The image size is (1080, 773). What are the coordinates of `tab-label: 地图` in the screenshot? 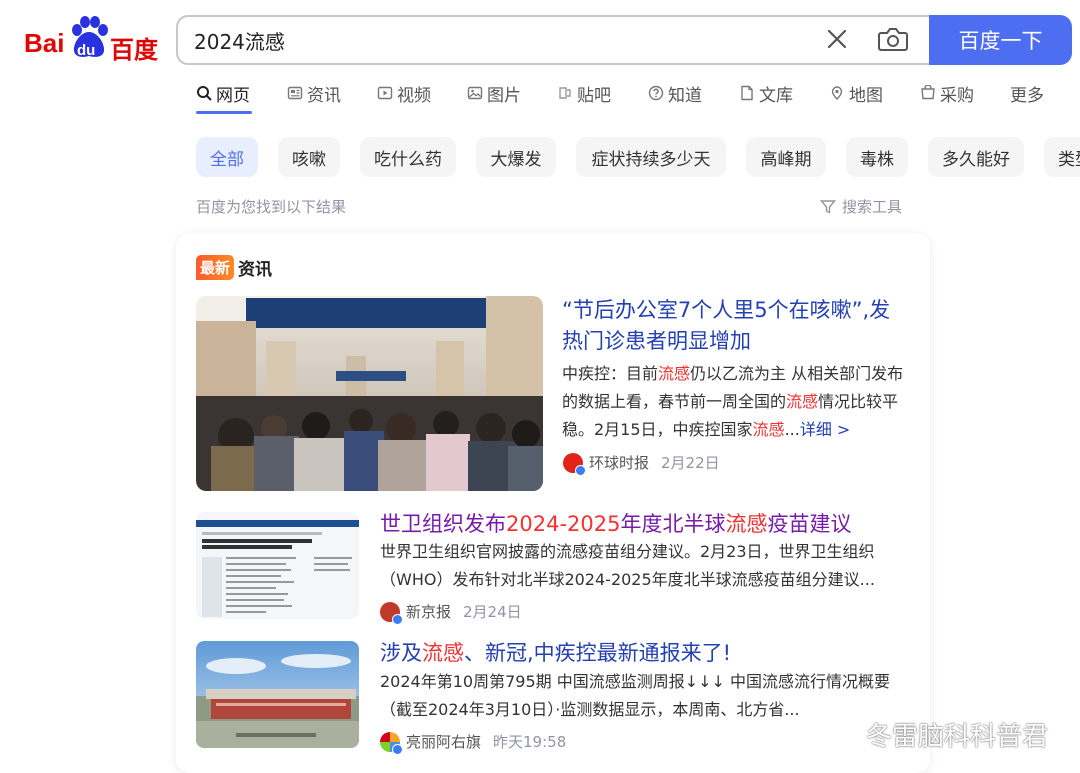 It's located at (866, 95).